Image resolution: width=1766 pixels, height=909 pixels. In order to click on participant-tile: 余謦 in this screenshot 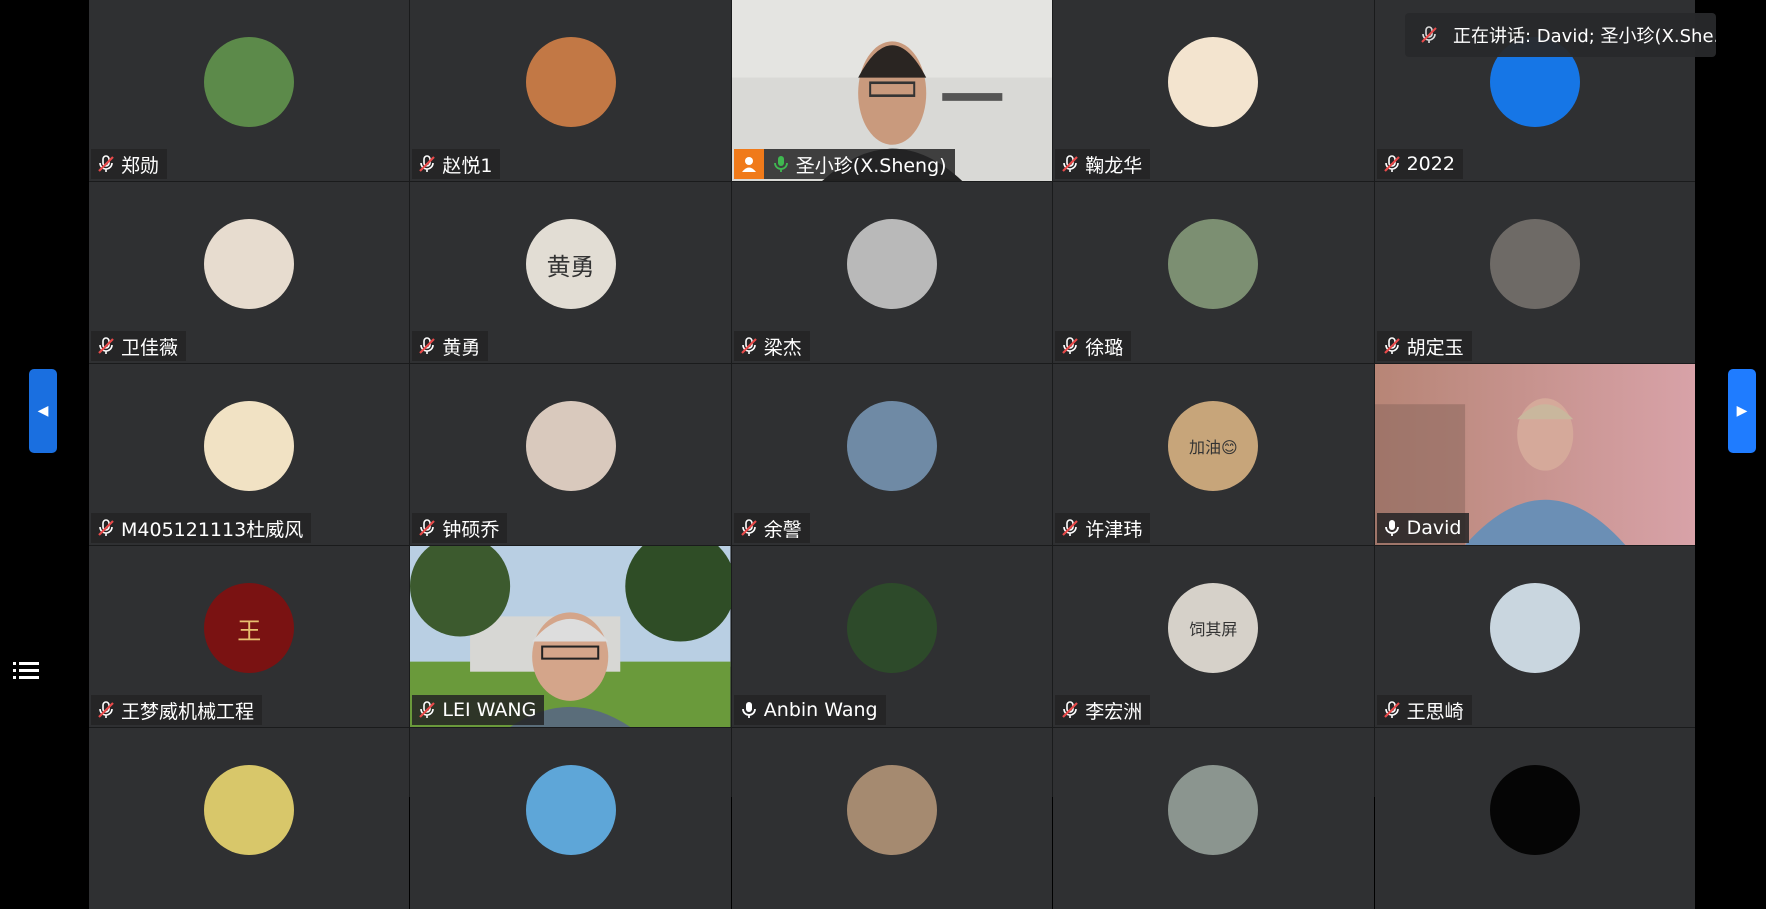, I will do `click(892, 454)`.